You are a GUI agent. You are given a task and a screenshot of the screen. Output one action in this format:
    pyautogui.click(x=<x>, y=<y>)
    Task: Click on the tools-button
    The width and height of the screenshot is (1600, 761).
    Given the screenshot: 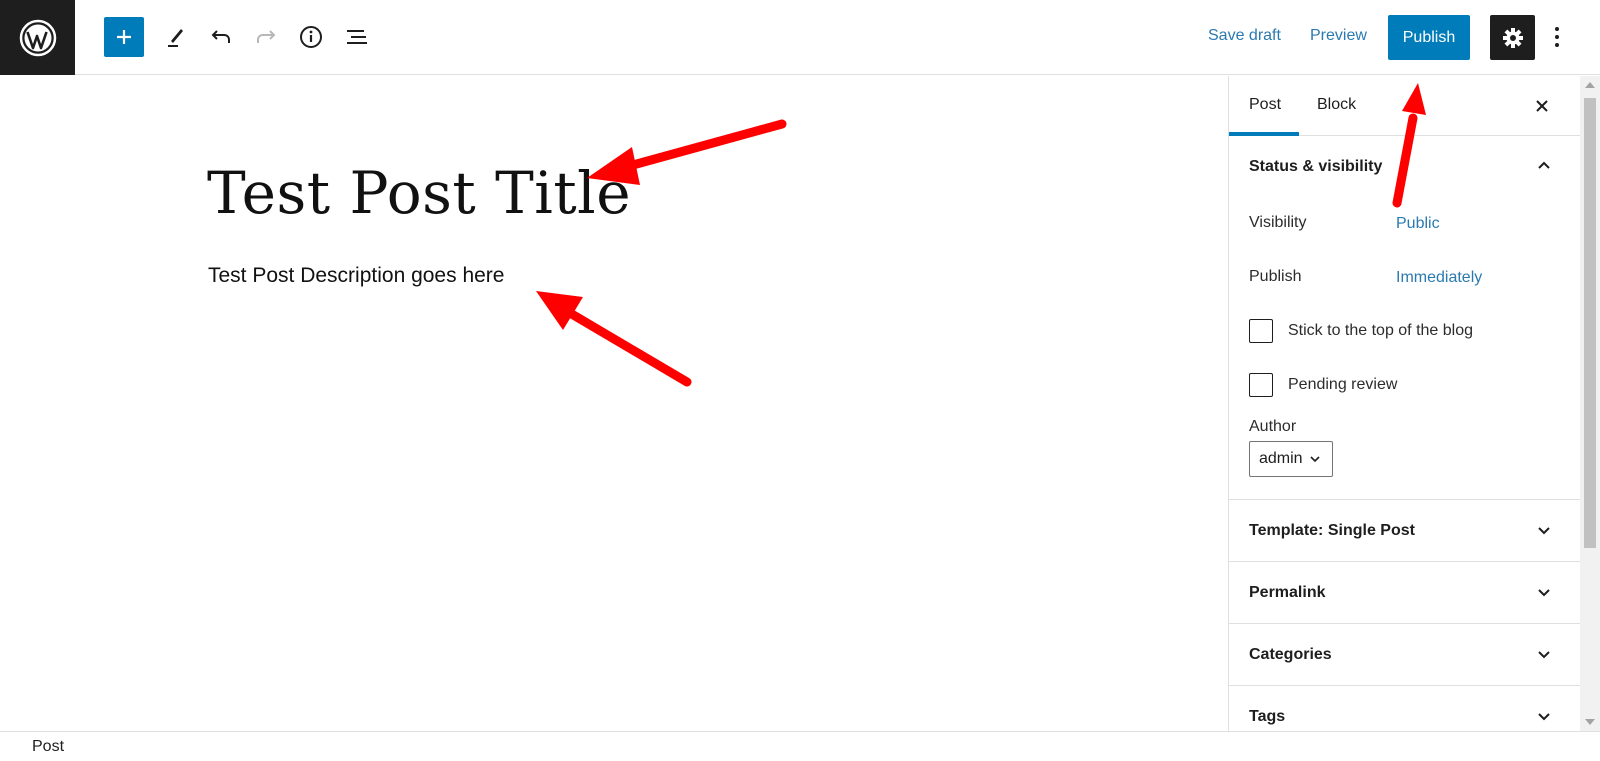 What is the action you would take?
    pyautogui.click(x=176, y=37)
    